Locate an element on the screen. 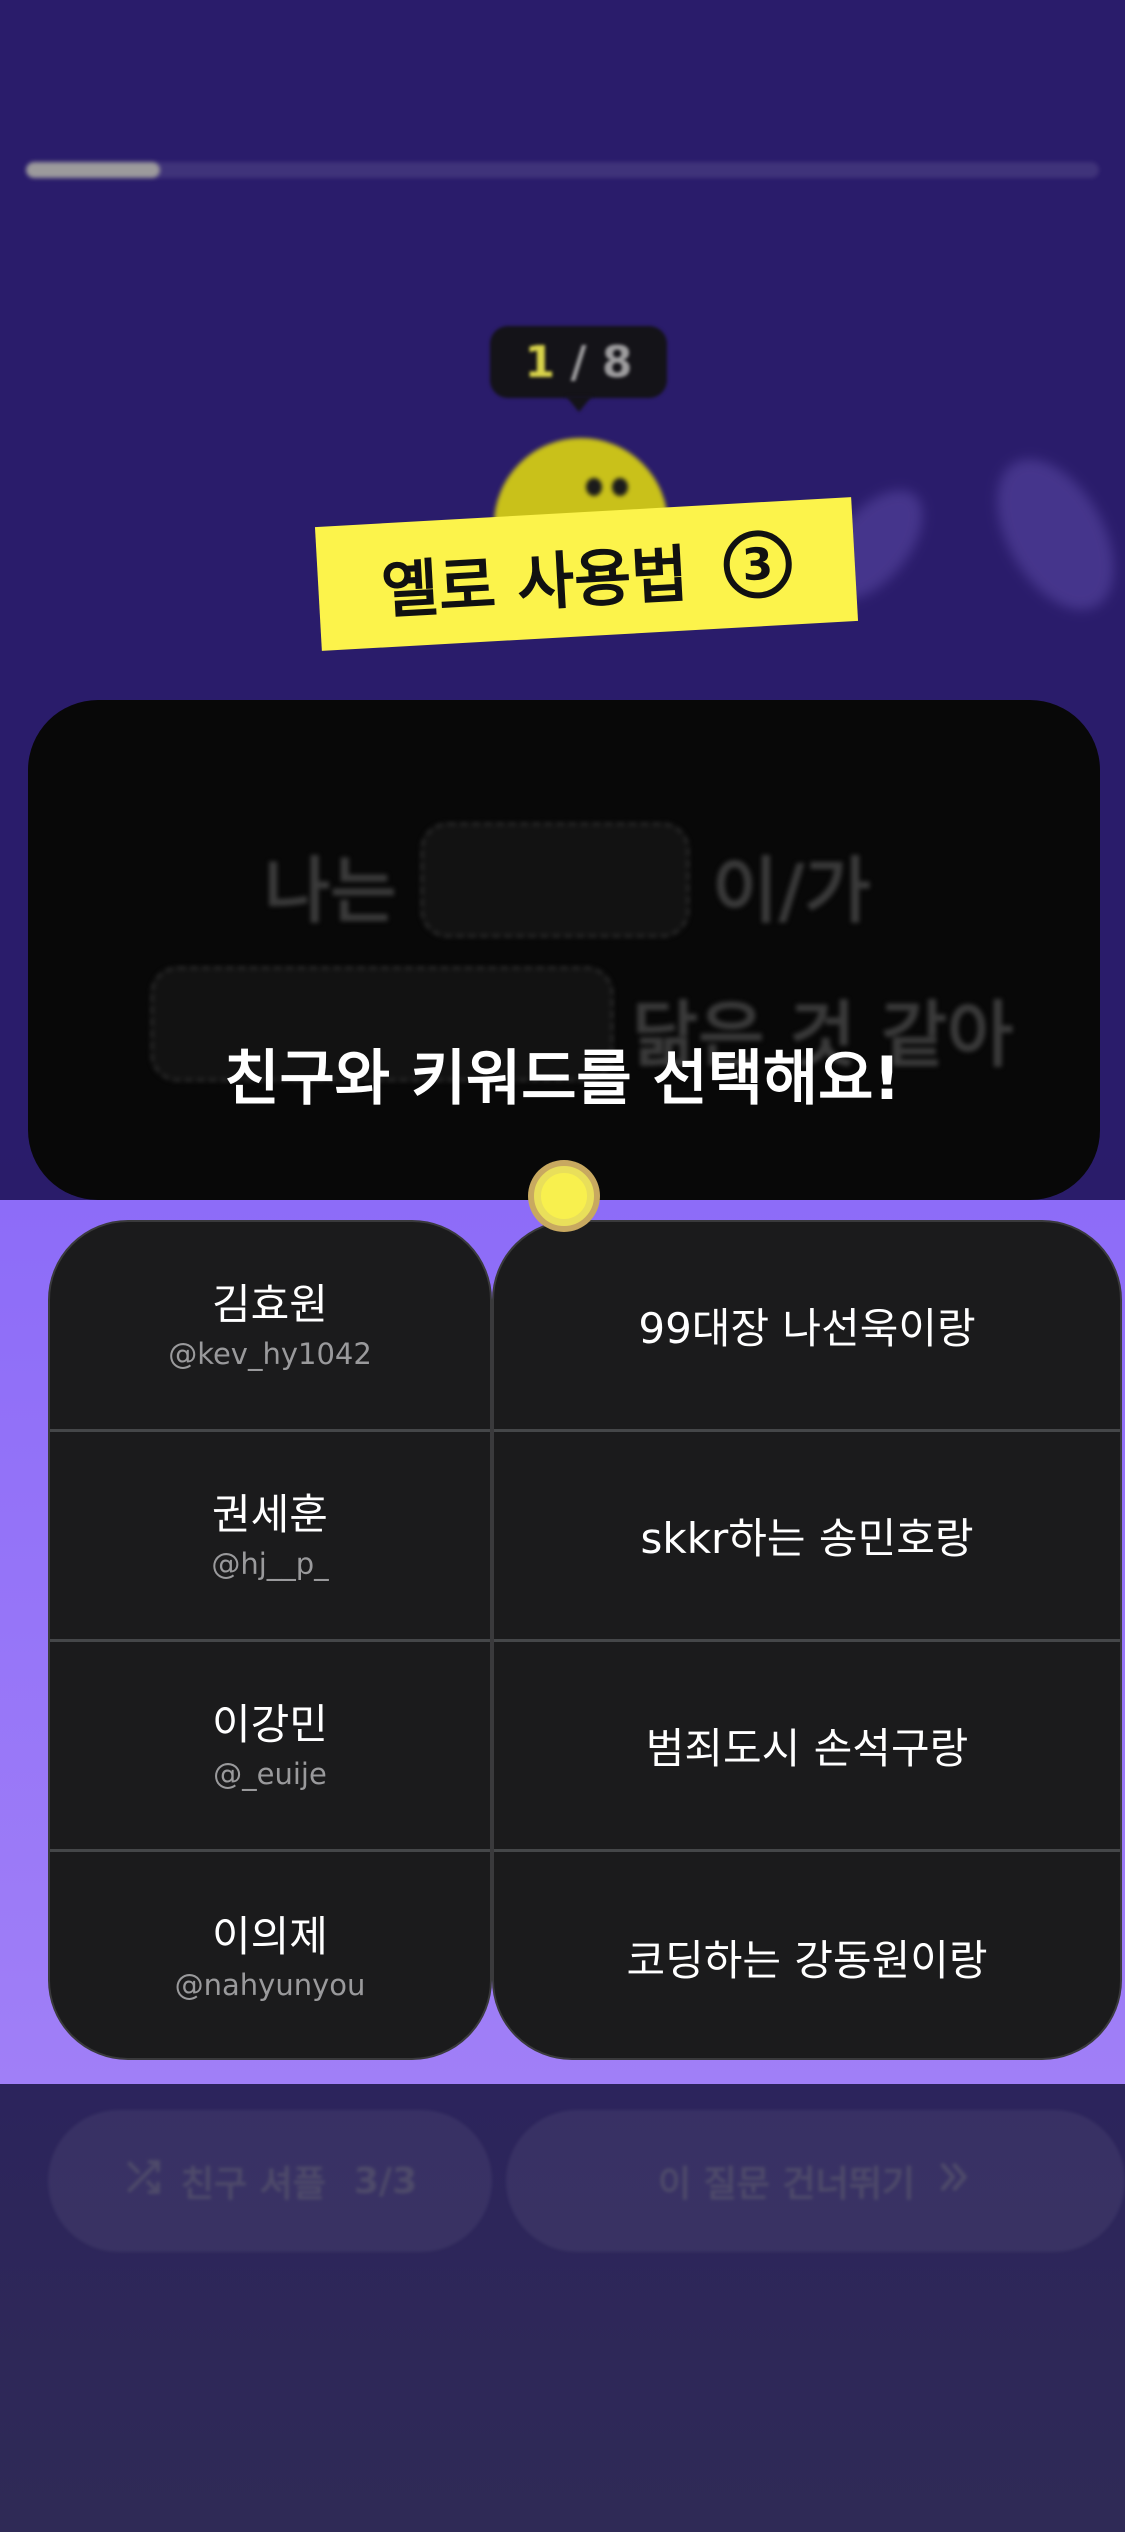 This screenshot has height=2532, width=1125. double-chevron-right-icon is located at coordinates (953, 2181).